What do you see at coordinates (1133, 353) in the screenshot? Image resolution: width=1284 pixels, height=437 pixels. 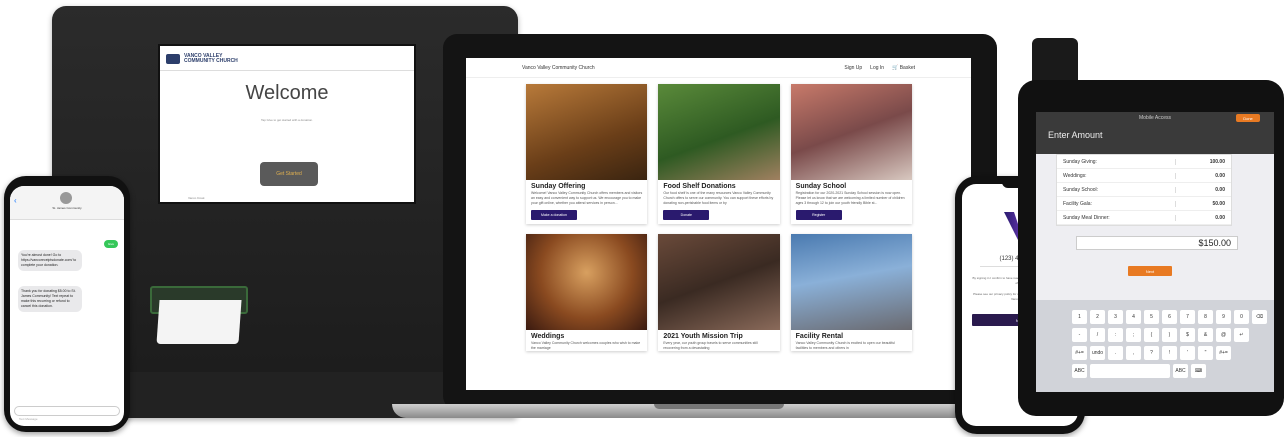 I see `keyboard-key: ,` at bounding box center [1133, 353].